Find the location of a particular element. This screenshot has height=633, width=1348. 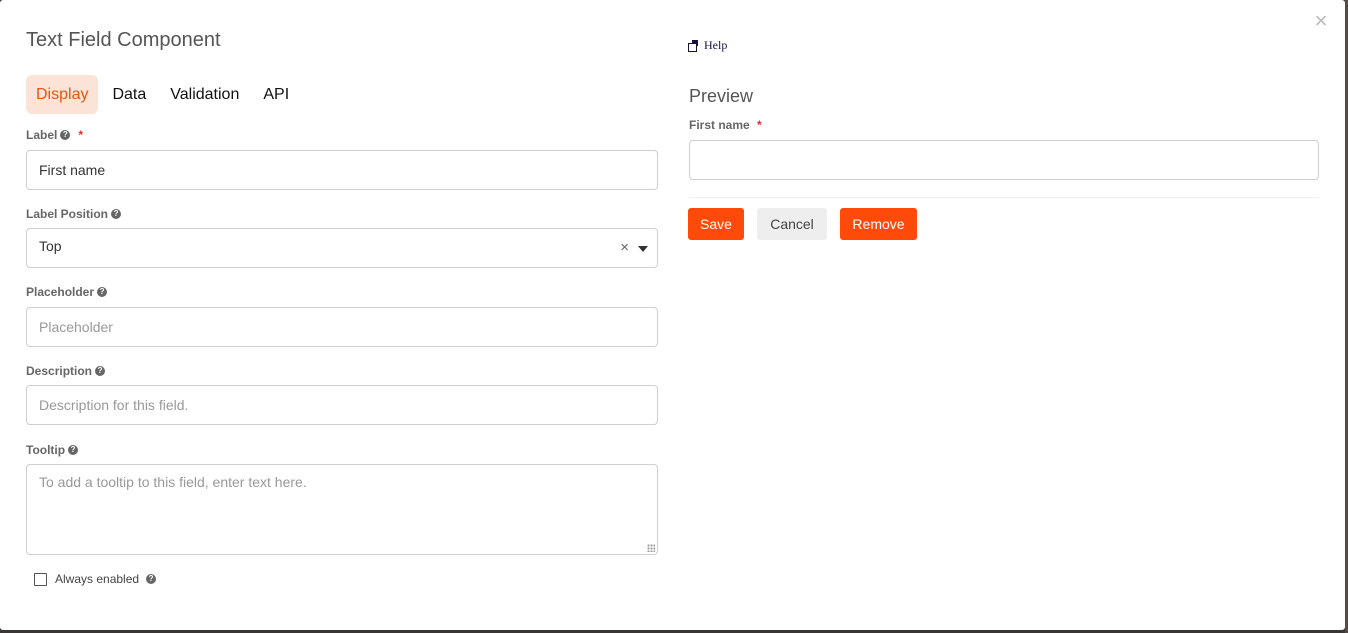

remove-button: Remove is located at coordinates (878, 224).